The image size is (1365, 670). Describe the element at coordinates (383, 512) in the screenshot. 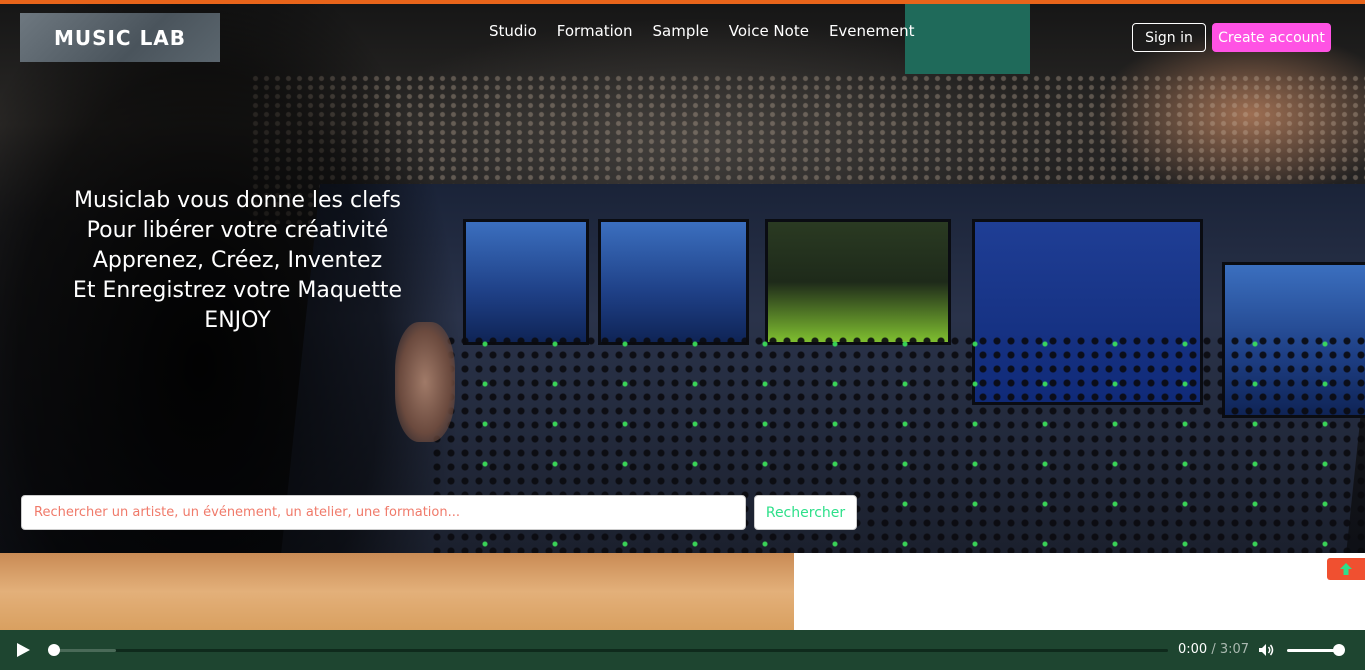

I see `search-input` at that location.